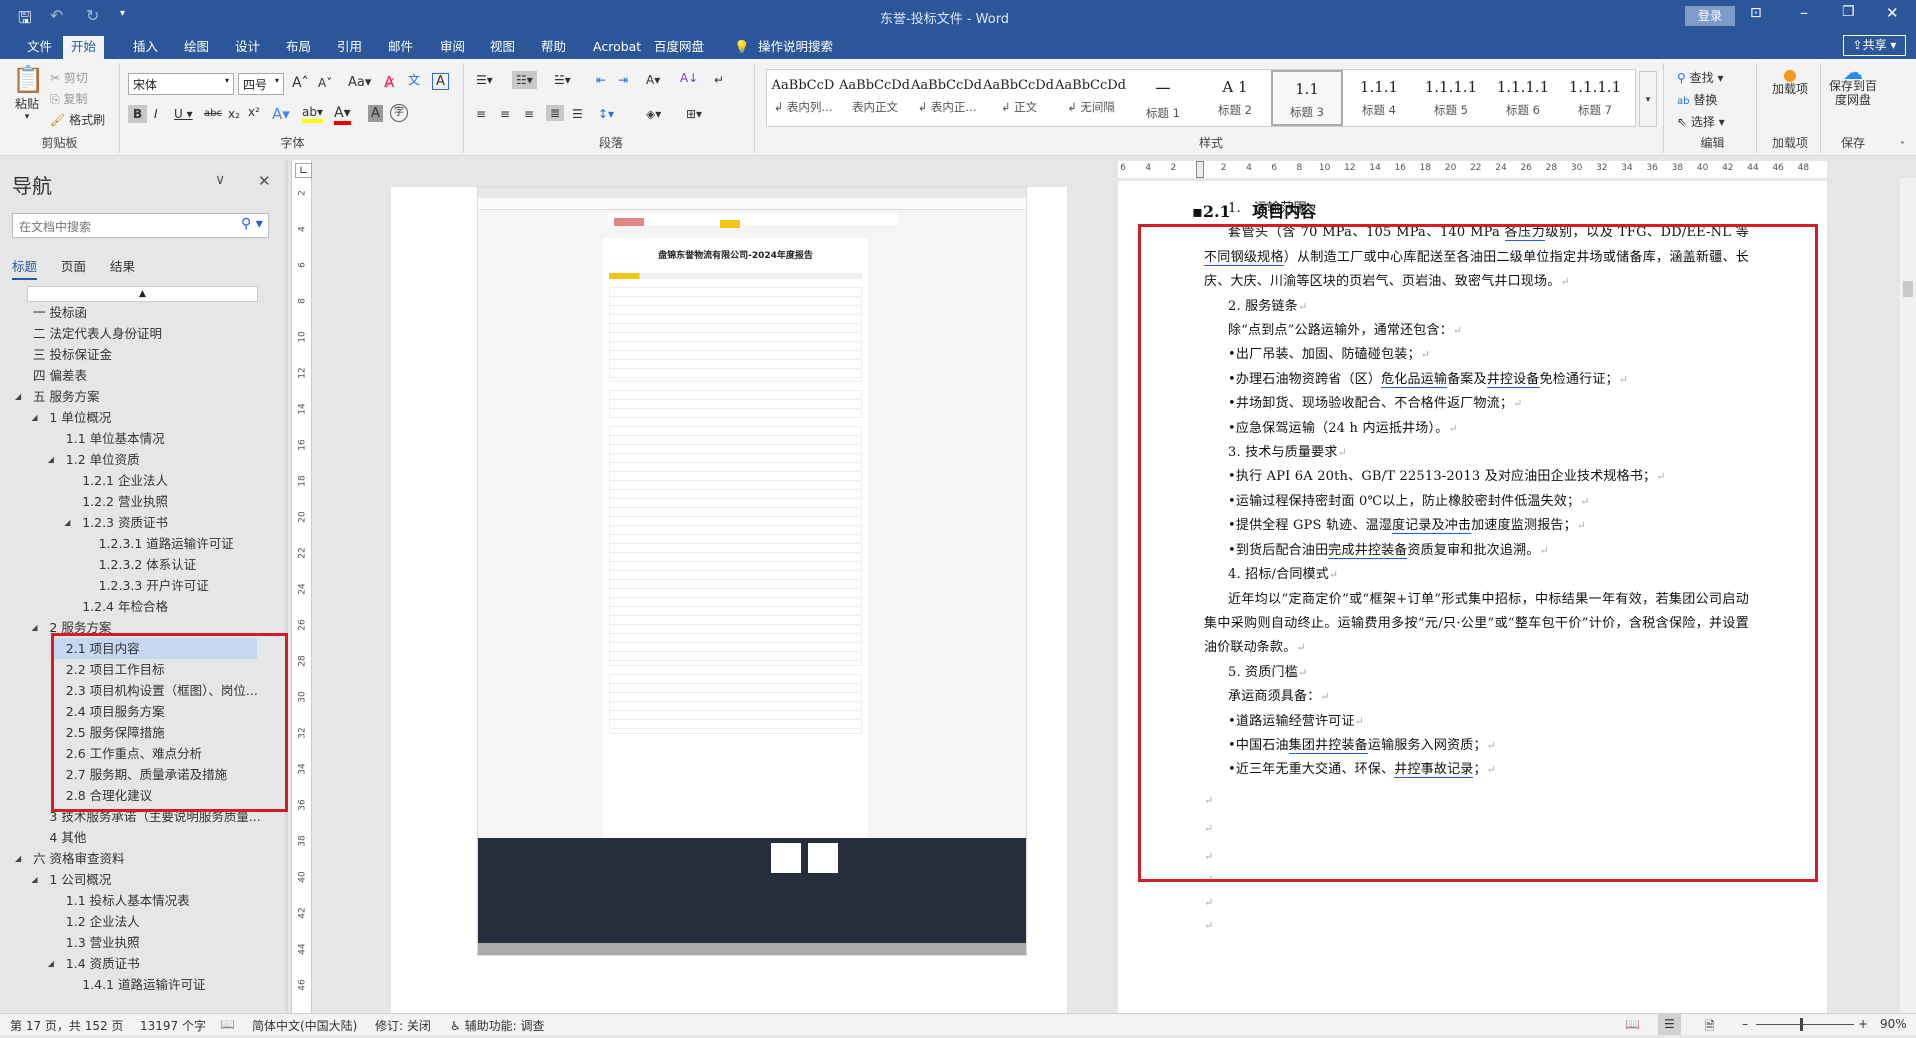 The width and height of the screenshot is (1916, 1038). Describe the element at coordinates (694, 114) in the screenshot. I see `borders-icon: ⊞▾` at that location.